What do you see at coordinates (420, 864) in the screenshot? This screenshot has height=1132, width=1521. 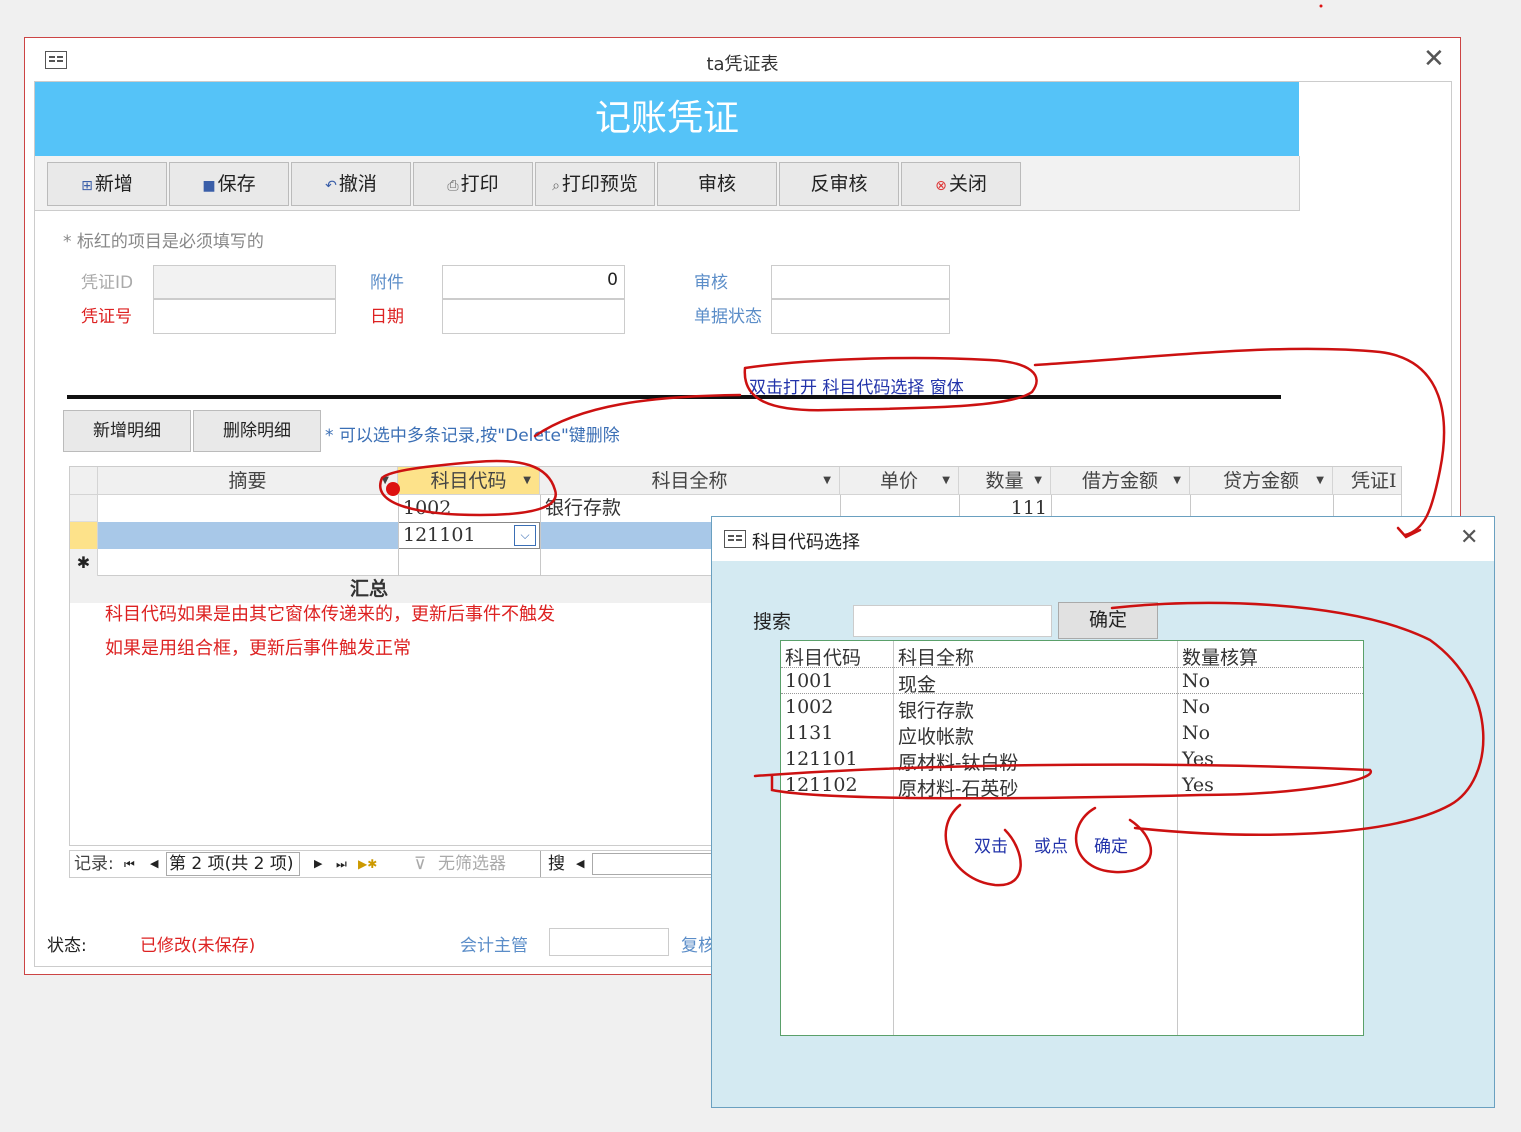 I see `filter-icon: ⊽` at bounding box center [420, 864].